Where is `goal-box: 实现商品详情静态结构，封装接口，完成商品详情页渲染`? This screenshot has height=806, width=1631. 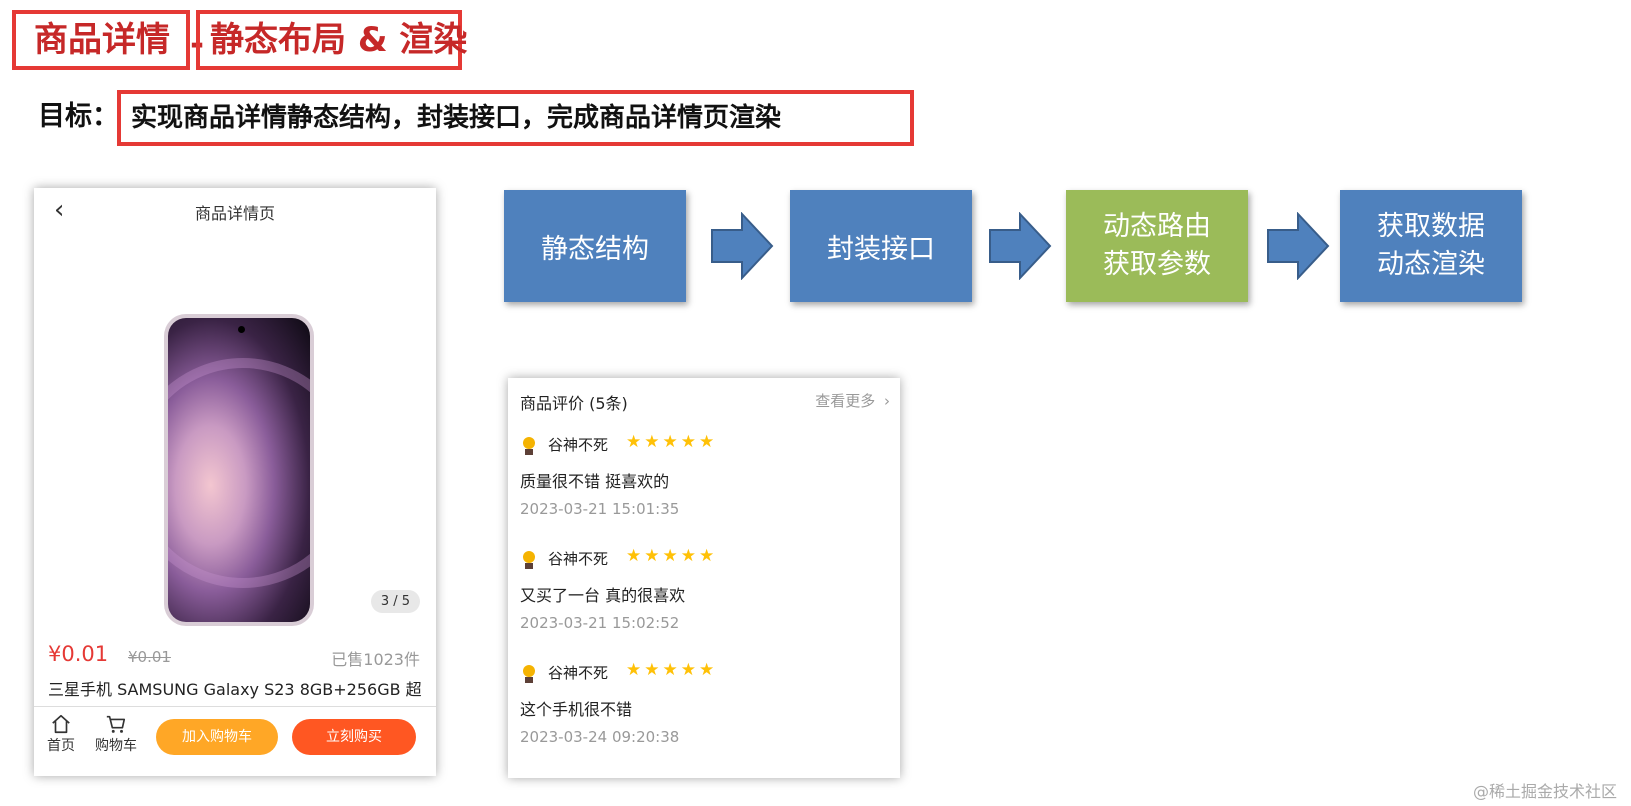 goal-box: 实现商品详情静态结构，封装接口，完成商品详情页渲染 is located at coordinates (515, 118).